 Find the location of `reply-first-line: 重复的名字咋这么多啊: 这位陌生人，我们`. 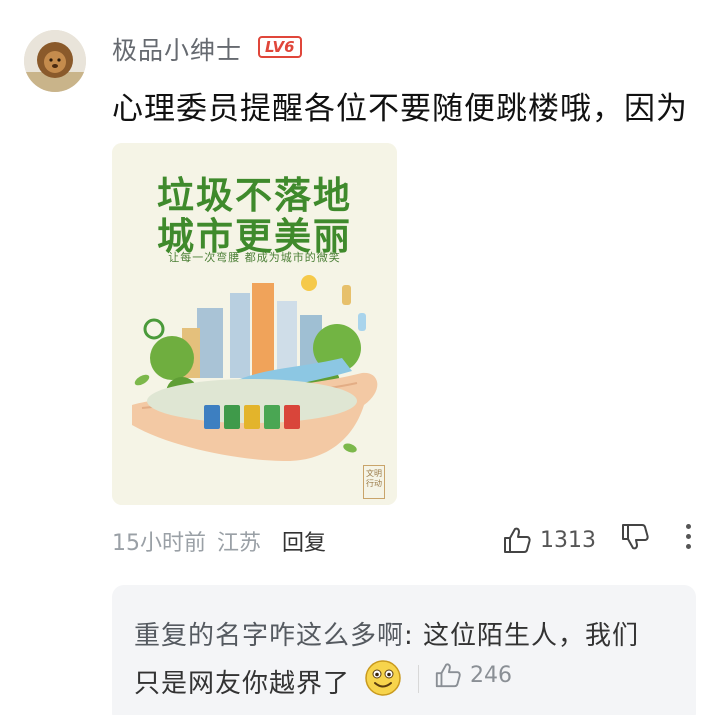

reply-first-line: 重复的名字咋这么多啊: 这位陌生人，我们 is located at coordinates (386, 633).